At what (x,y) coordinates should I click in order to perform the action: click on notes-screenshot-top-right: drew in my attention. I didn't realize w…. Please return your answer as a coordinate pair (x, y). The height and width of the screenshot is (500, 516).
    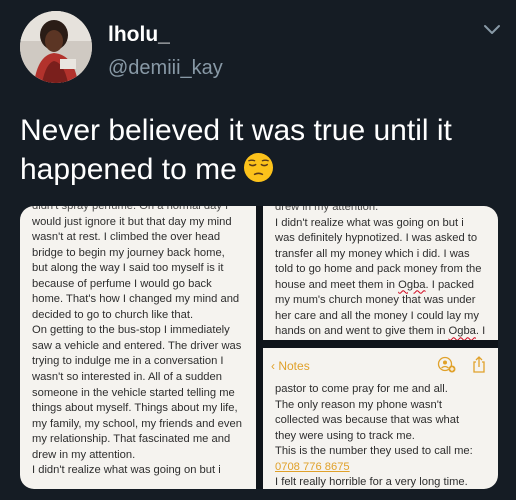
    Looking at the image, I should click on (380, 273).